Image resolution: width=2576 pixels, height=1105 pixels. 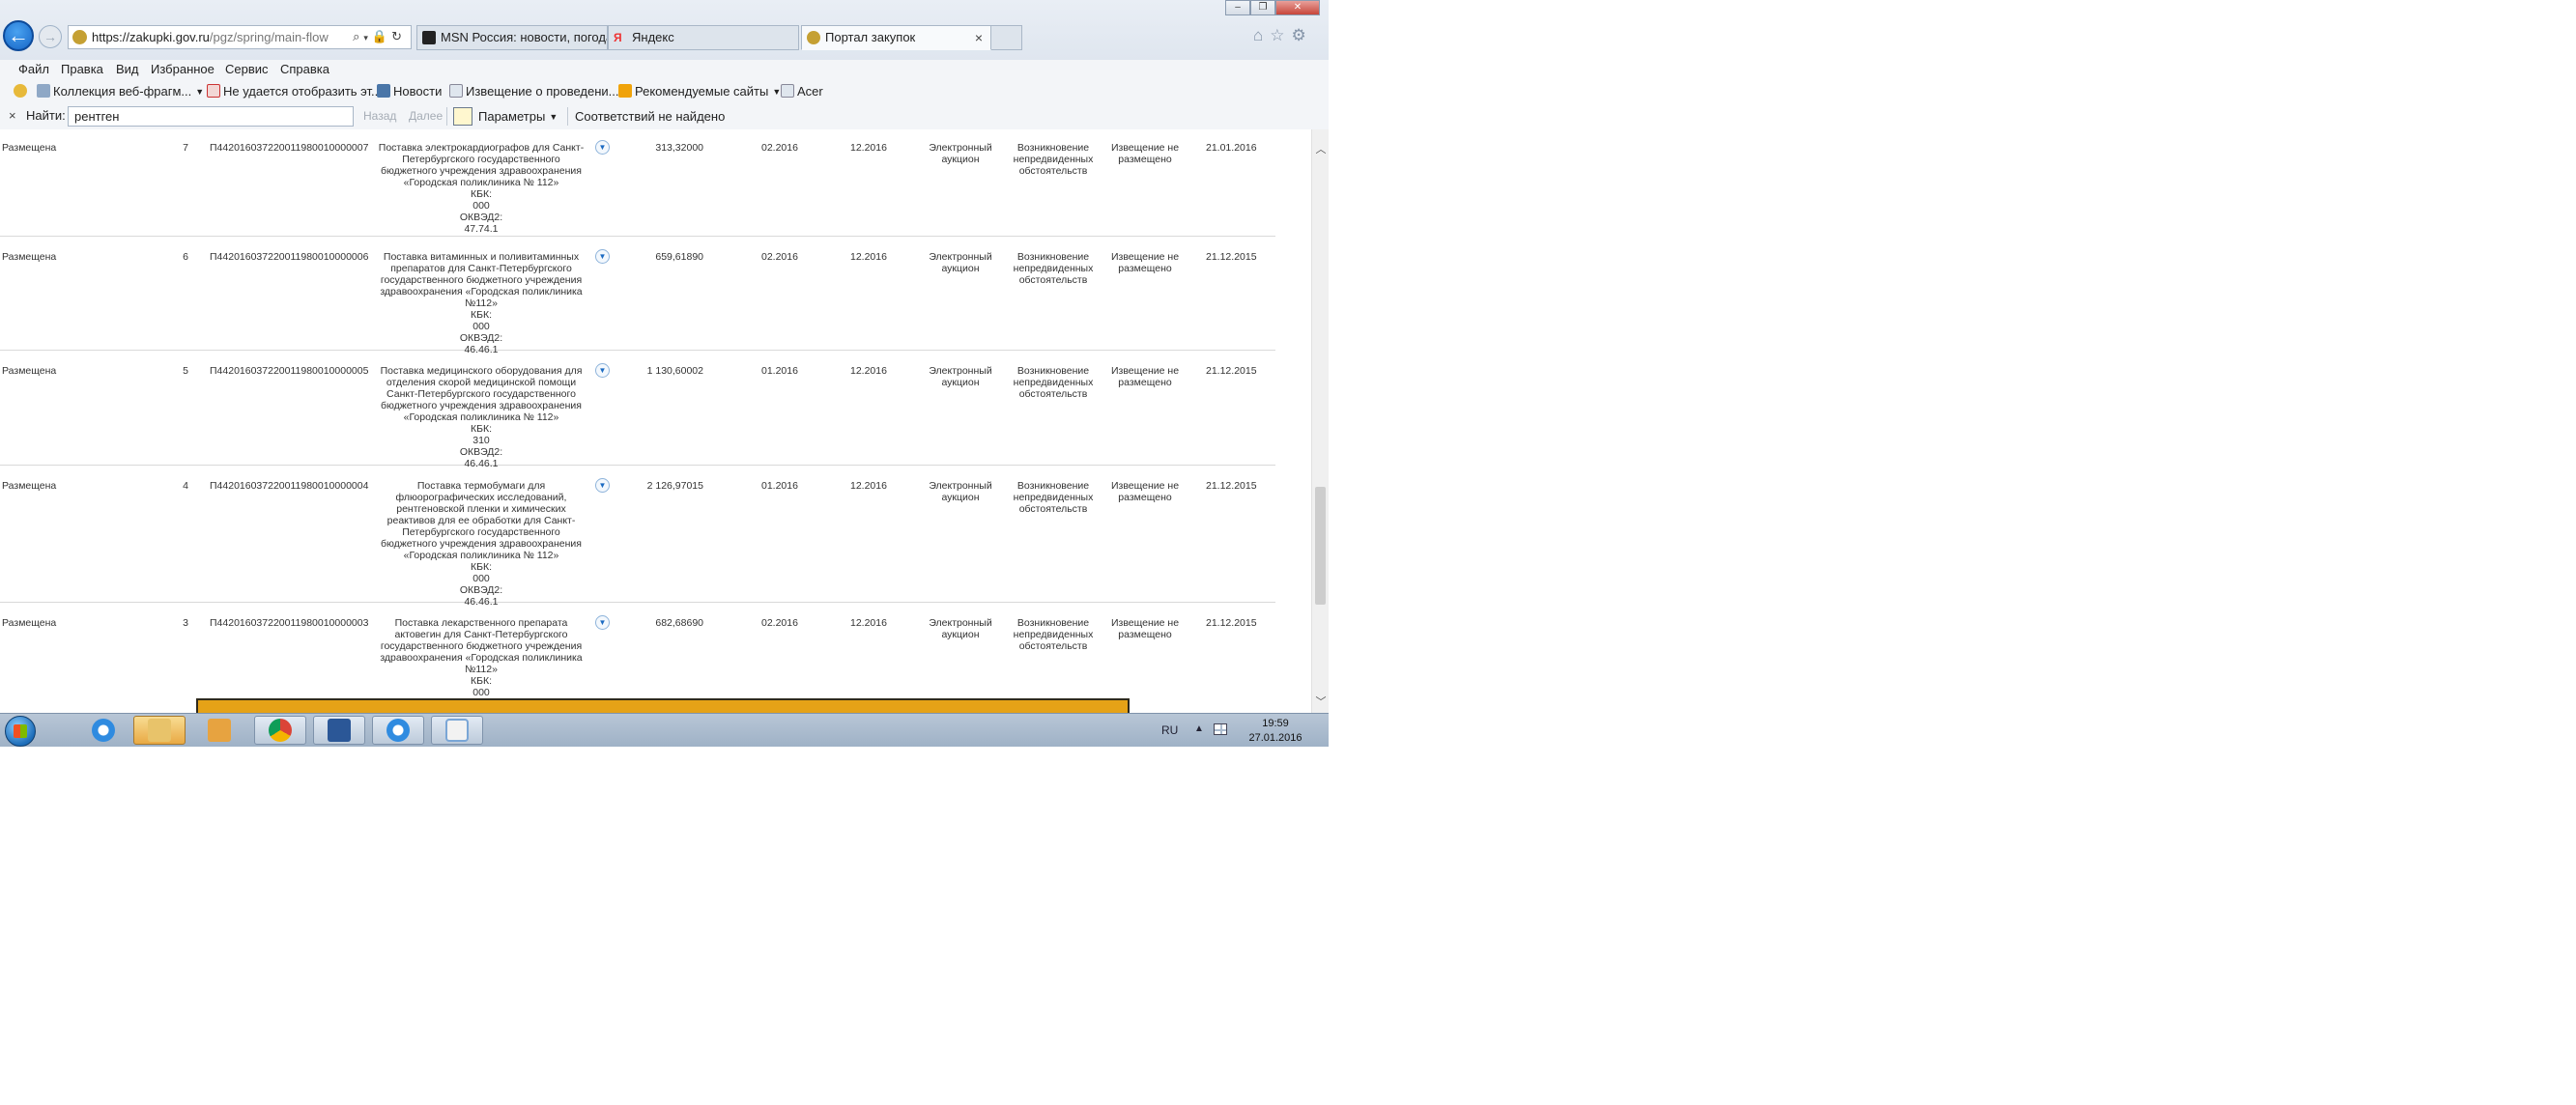 I want to click on back-button: ←, so click(x=19, y=36).